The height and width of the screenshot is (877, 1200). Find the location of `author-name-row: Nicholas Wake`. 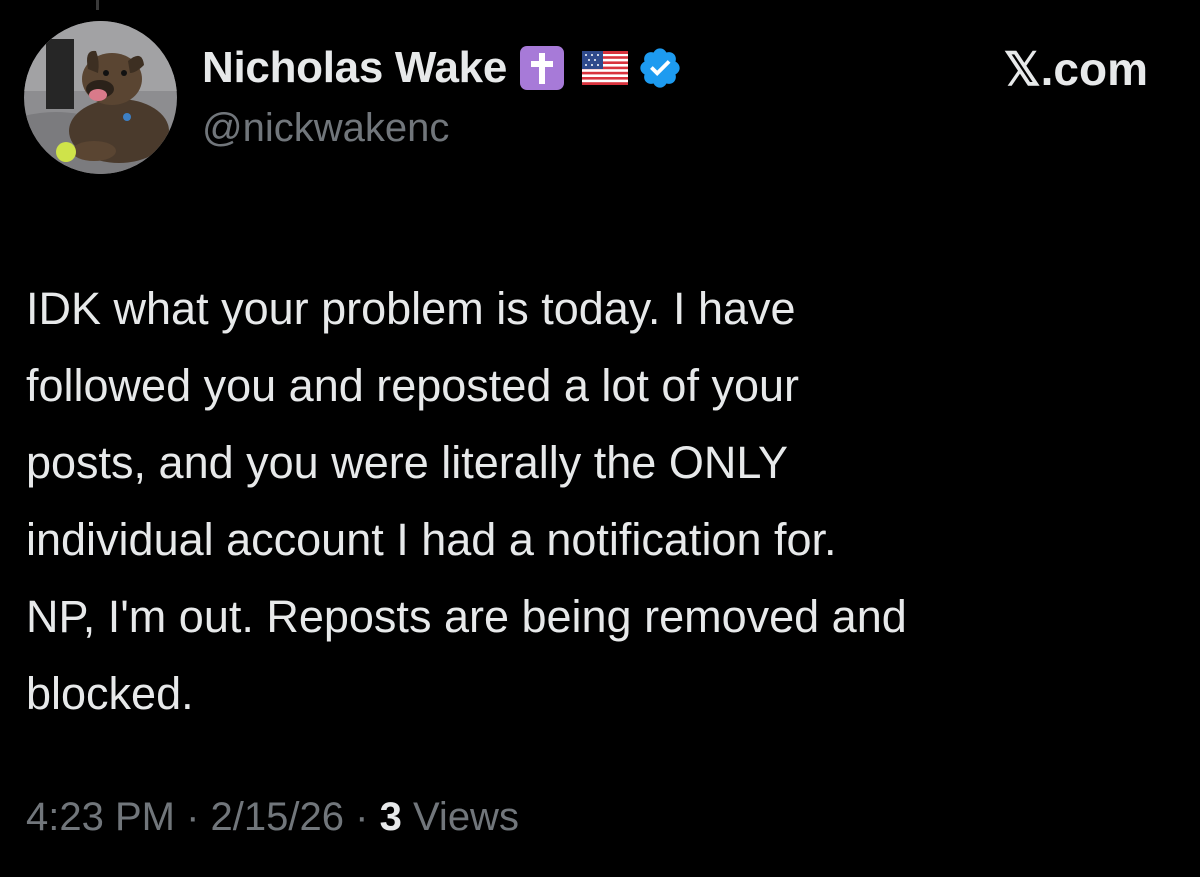

author-name-row: Nicholas Wake is located at coordinates (442, 68).